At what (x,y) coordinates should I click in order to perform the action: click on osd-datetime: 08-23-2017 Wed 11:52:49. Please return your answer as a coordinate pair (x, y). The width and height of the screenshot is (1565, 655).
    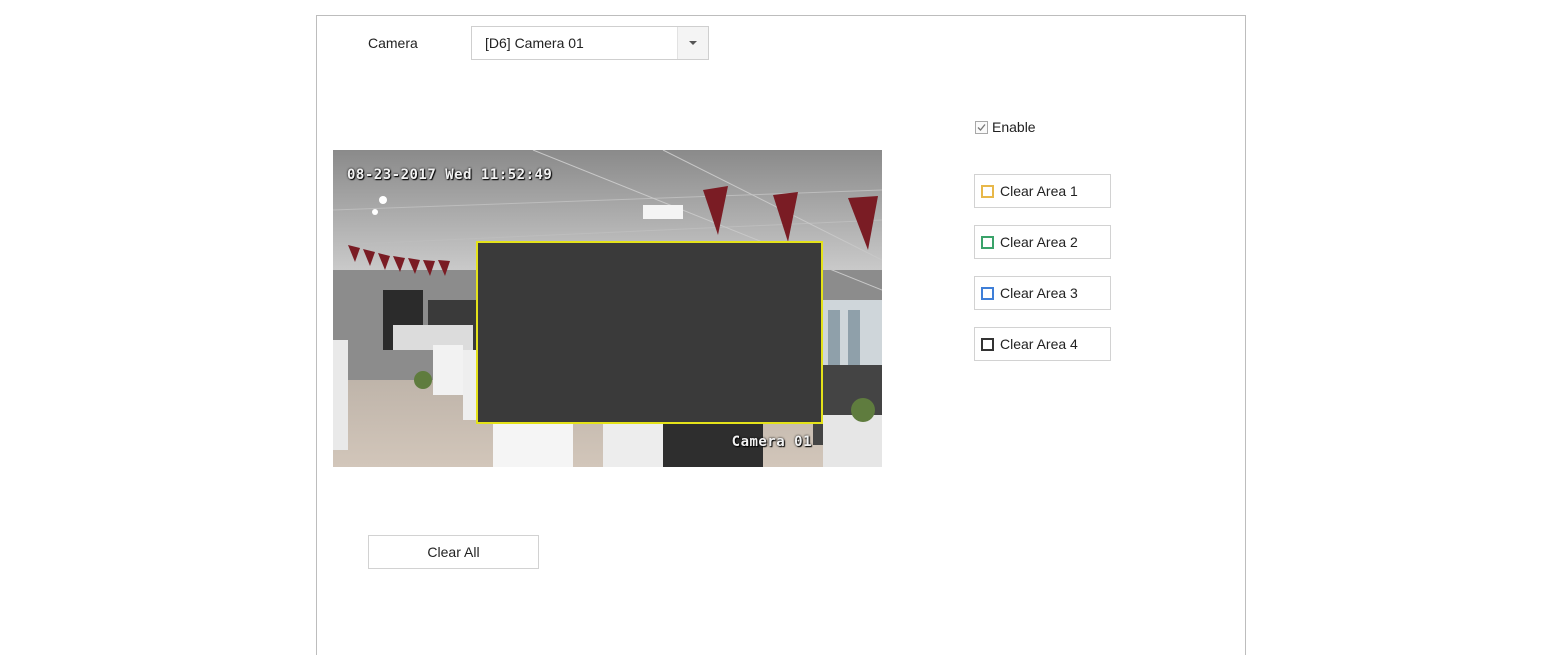
    Looking at the image, I should click on (450, 175).